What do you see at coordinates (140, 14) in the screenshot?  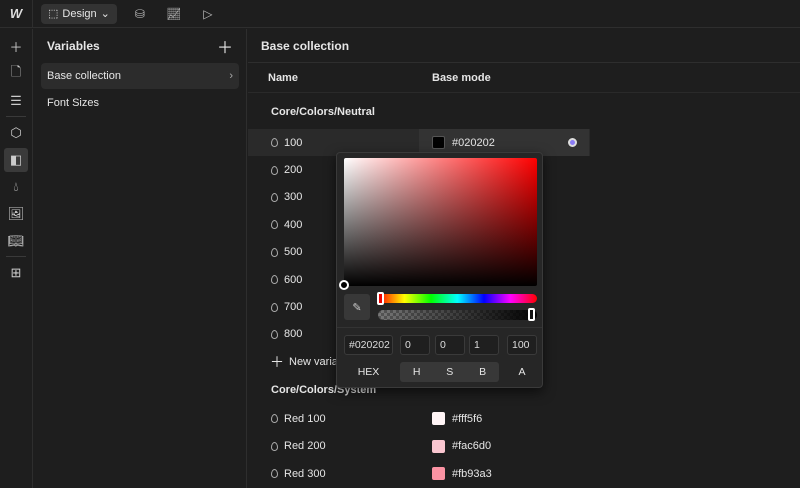 I see `database-icon: ⛁` at bounding box center [140, 14].